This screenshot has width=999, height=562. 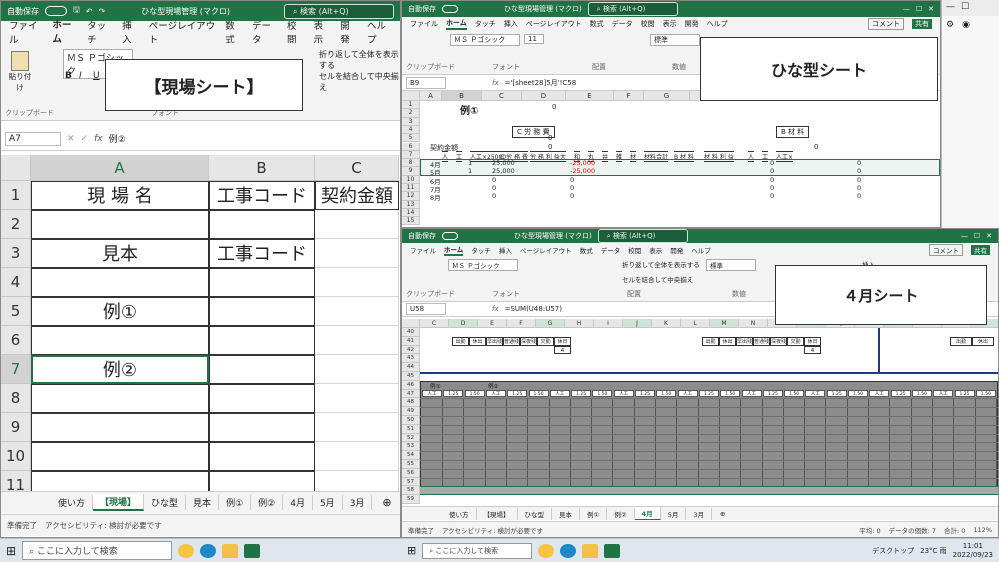 What do you see at coordinates (481, 250) in the screenshot?
I see `menu-touch: タッチ` at bounding box center [481, 250].